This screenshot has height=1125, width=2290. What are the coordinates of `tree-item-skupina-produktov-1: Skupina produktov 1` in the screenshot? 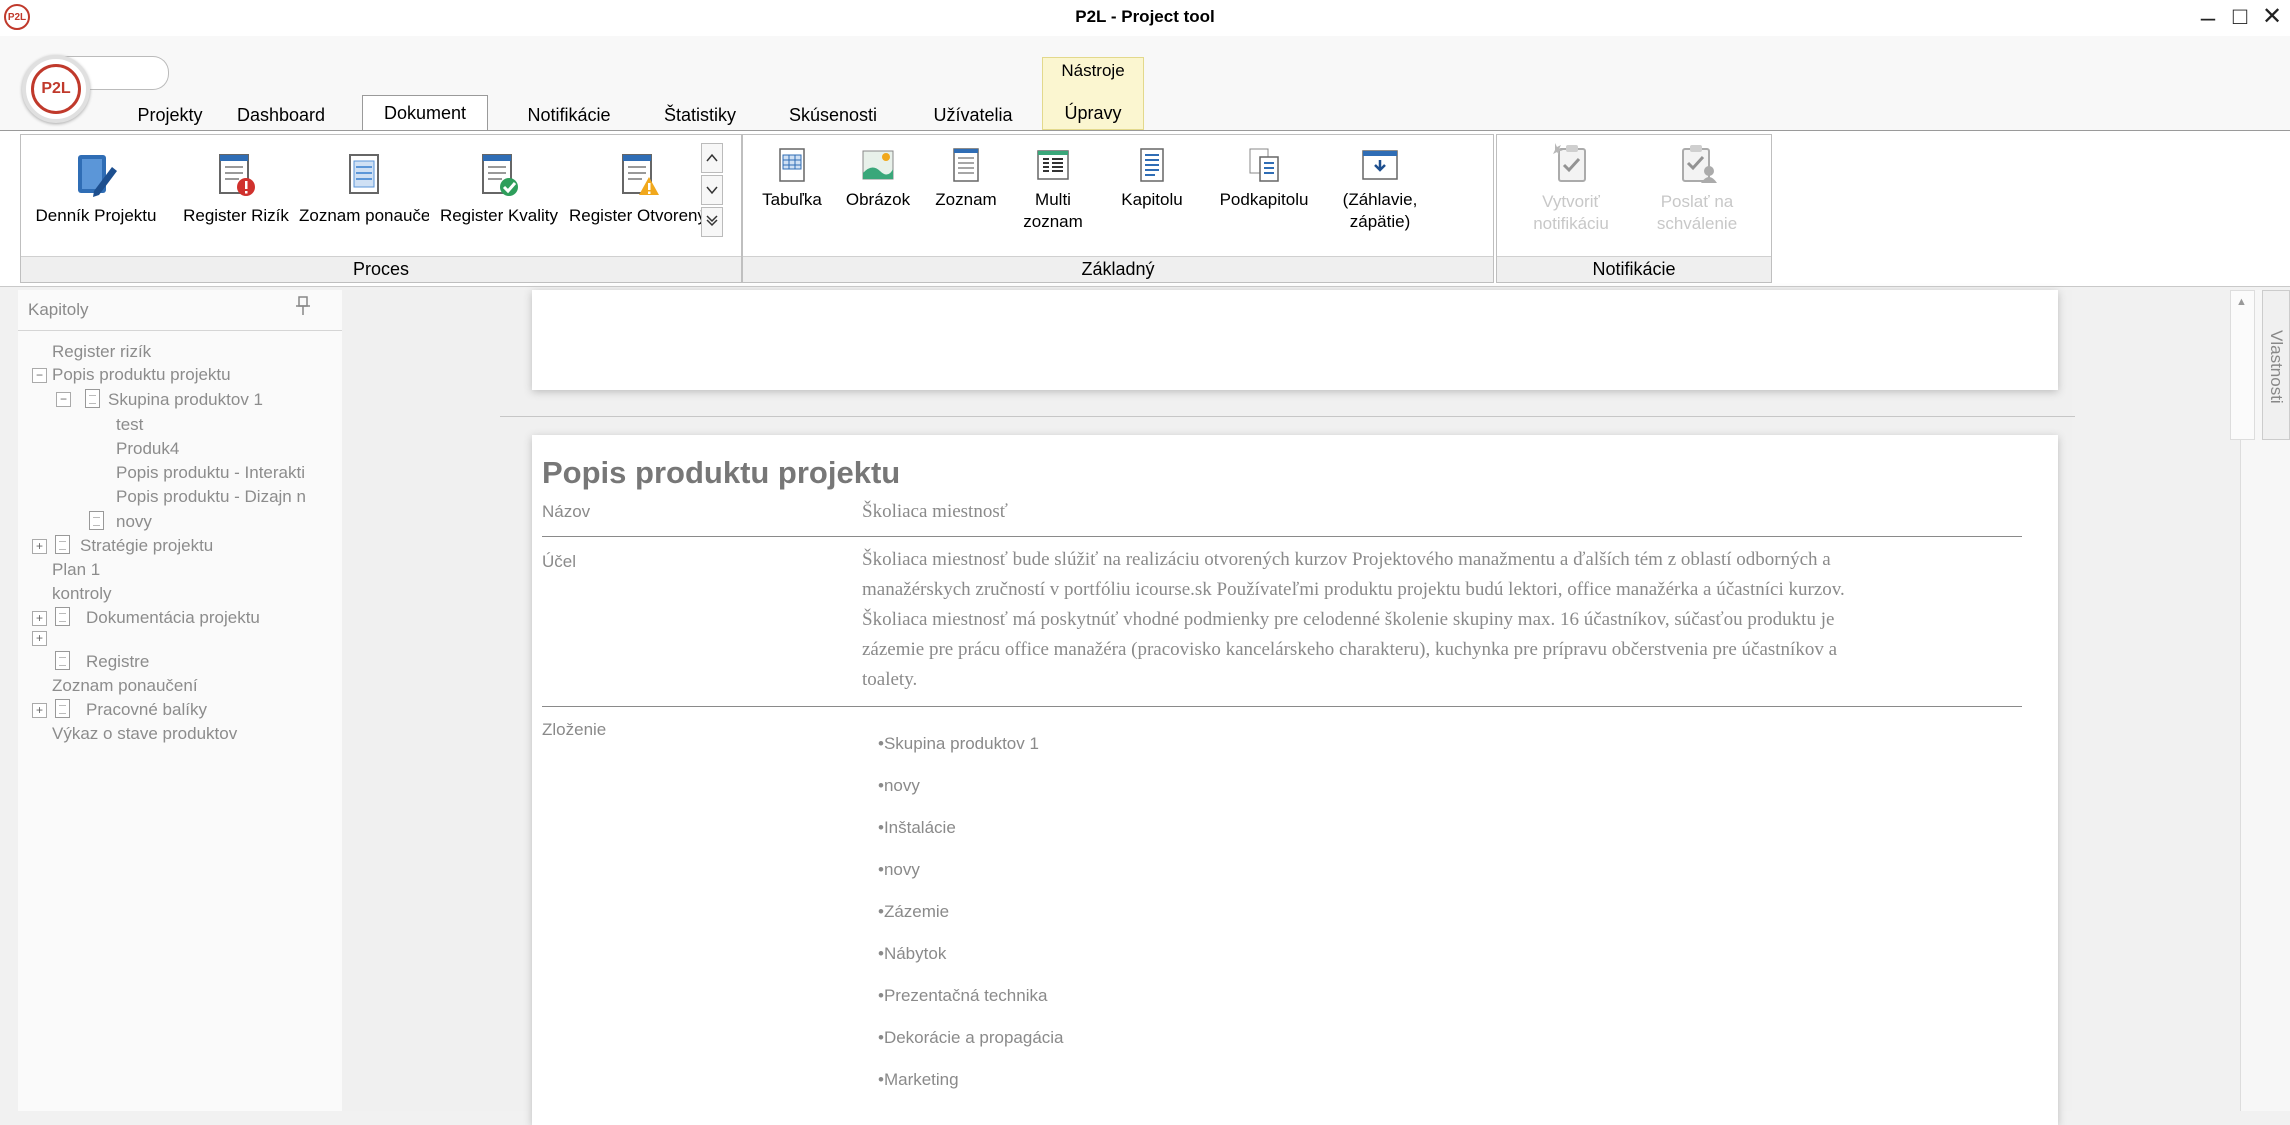 It's located at (185, 400).